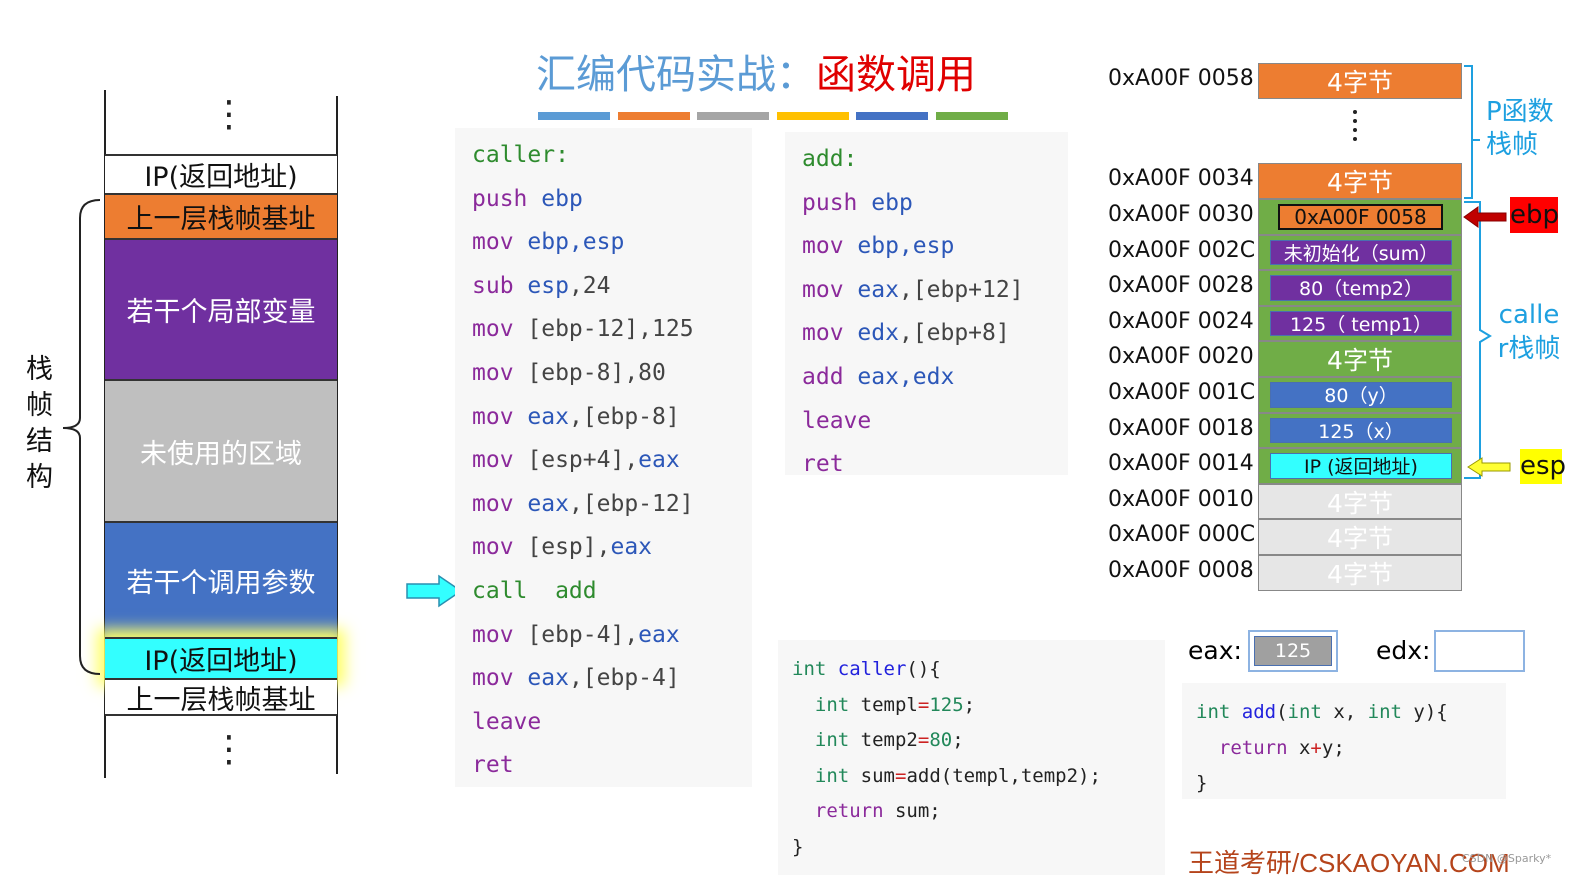 The image size is (1585, 884). I want to click on code-line: }, so click(1351, 784).